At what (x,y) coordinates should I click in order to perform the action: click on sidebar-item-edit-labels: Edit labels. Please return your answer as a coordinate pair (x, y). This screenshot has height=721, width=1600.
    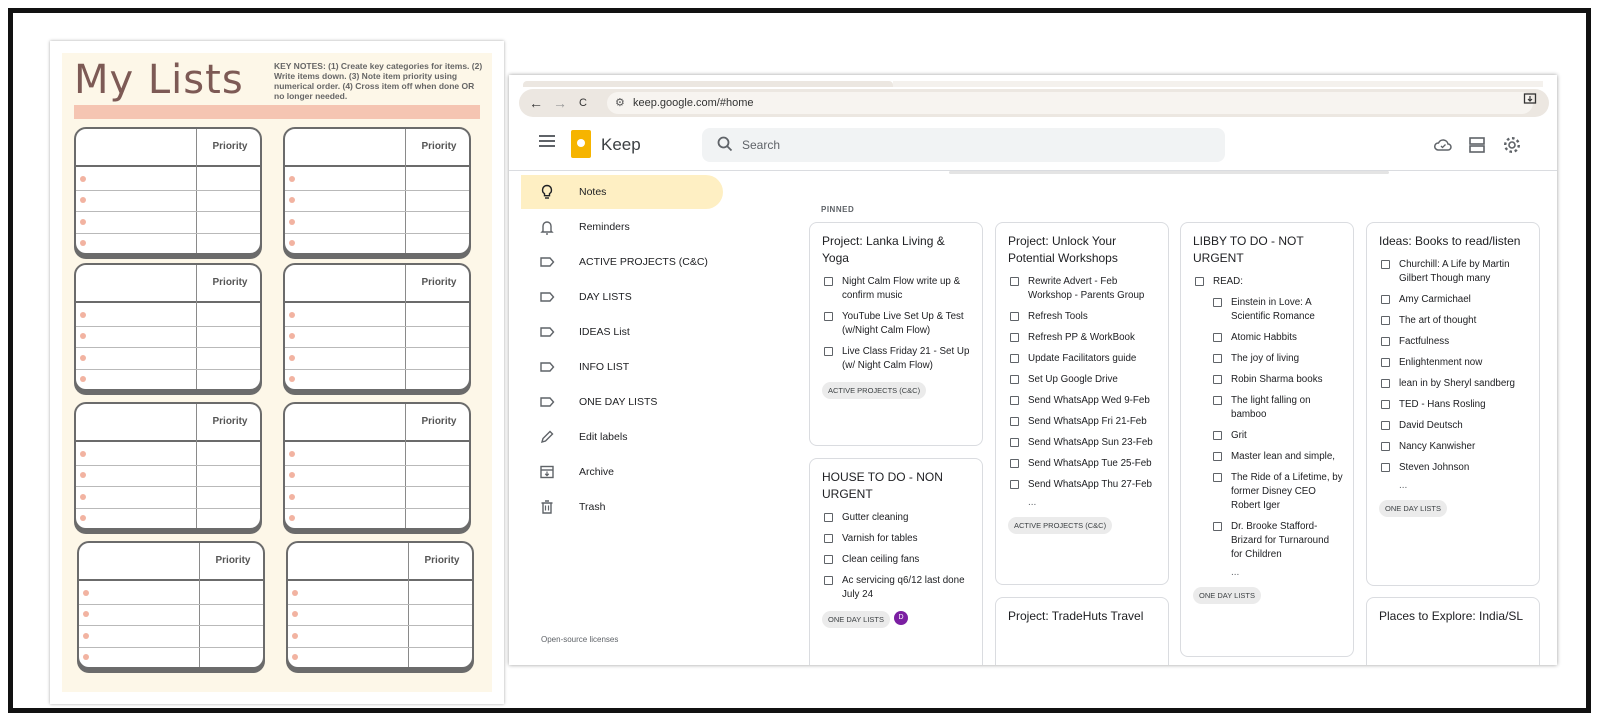
    Looking at the image, I should click on (622, 437).